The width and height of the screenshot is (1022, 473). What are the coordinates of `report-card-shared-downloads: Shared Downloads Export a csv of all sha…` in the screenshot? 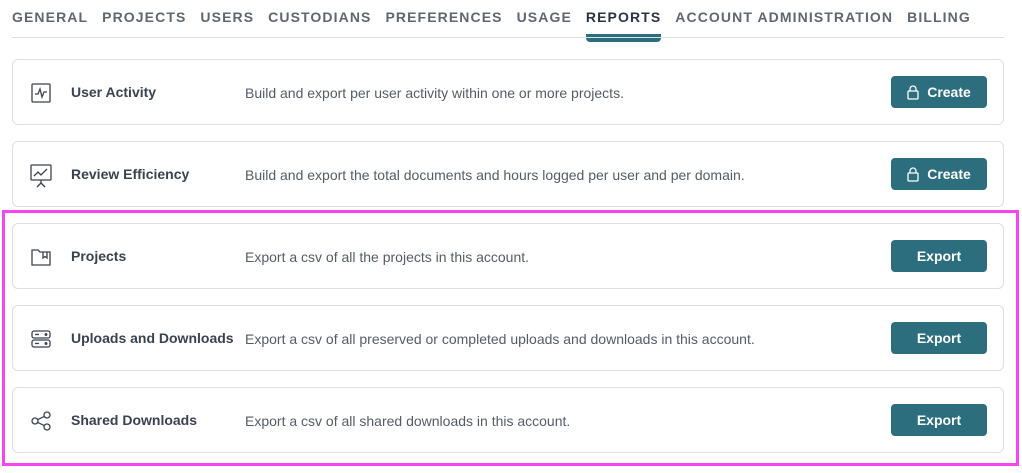 It's located at (508, 420).